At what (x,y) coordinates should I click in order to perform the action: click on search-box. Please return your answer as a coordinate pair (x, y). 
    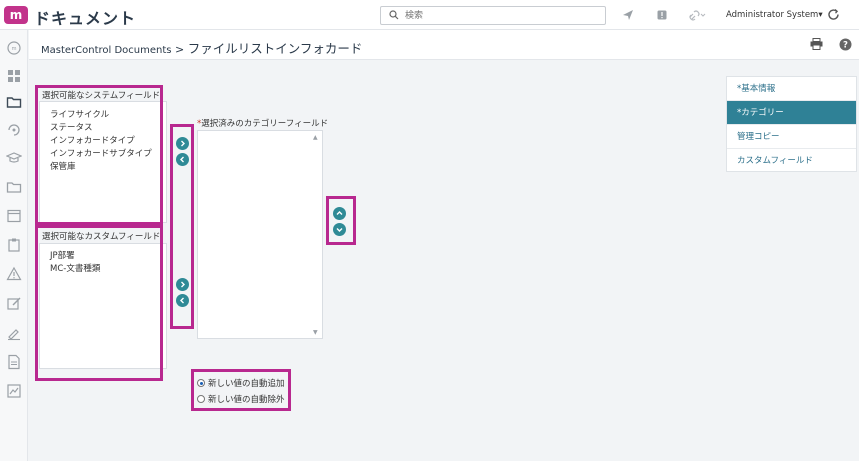
    Looking at the image, I should click on (493, 15).